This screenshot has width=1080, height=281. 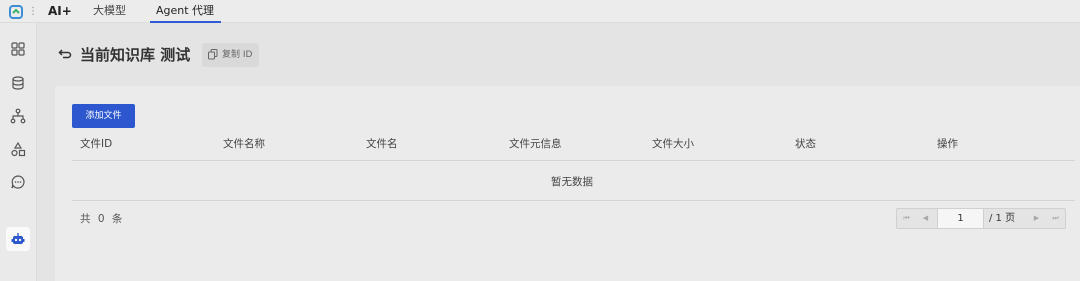 What do you see at coordinates (244, 144) in the screenshot?
I see `column-header-file-title: 文件名称` at bounding box center [244, 144].